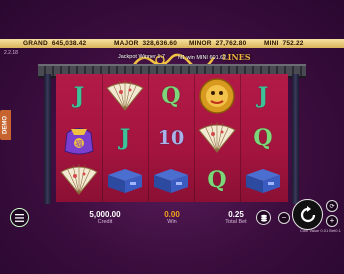  Describe the element at coordinates (271, 43) in the screenshot. I see `jackpot-mini-label: MINI` at that location.